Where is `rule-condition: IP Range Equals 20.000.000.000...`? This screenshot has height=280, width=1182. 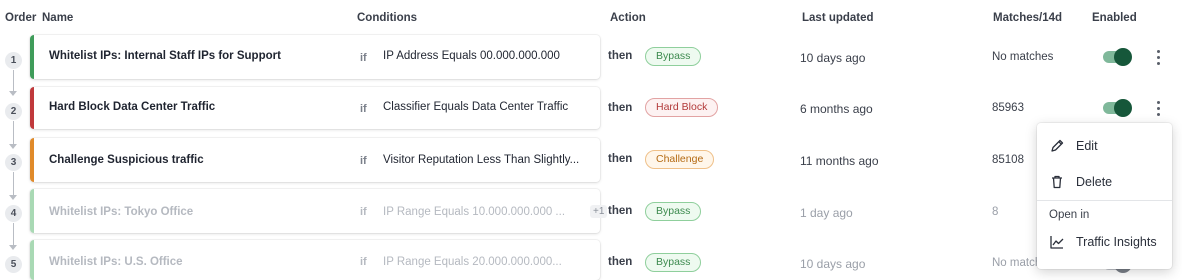
rule-condition: IP Range Equals 20.000.000.000... is located at coordinates (472, 262).